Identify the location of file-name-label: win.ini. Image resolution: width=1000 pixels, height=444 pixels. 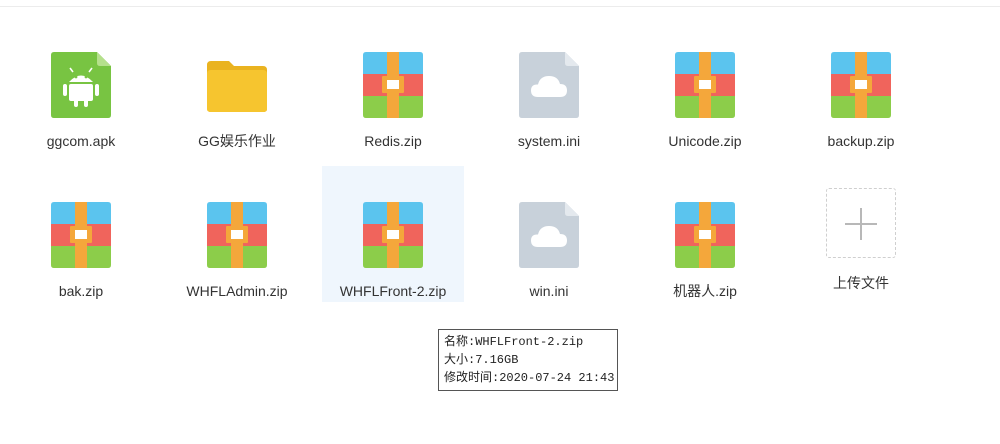
(549, 291).